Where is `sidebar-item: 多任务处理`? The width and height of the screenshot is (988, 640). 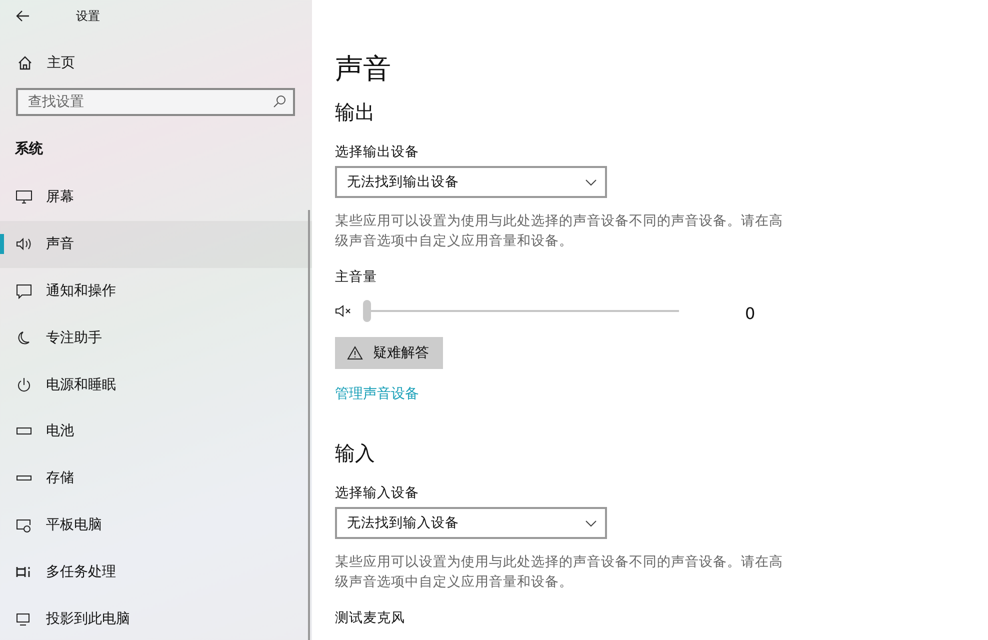
sidebar-item: 多任务处理 is located at coordinates (156, 572).